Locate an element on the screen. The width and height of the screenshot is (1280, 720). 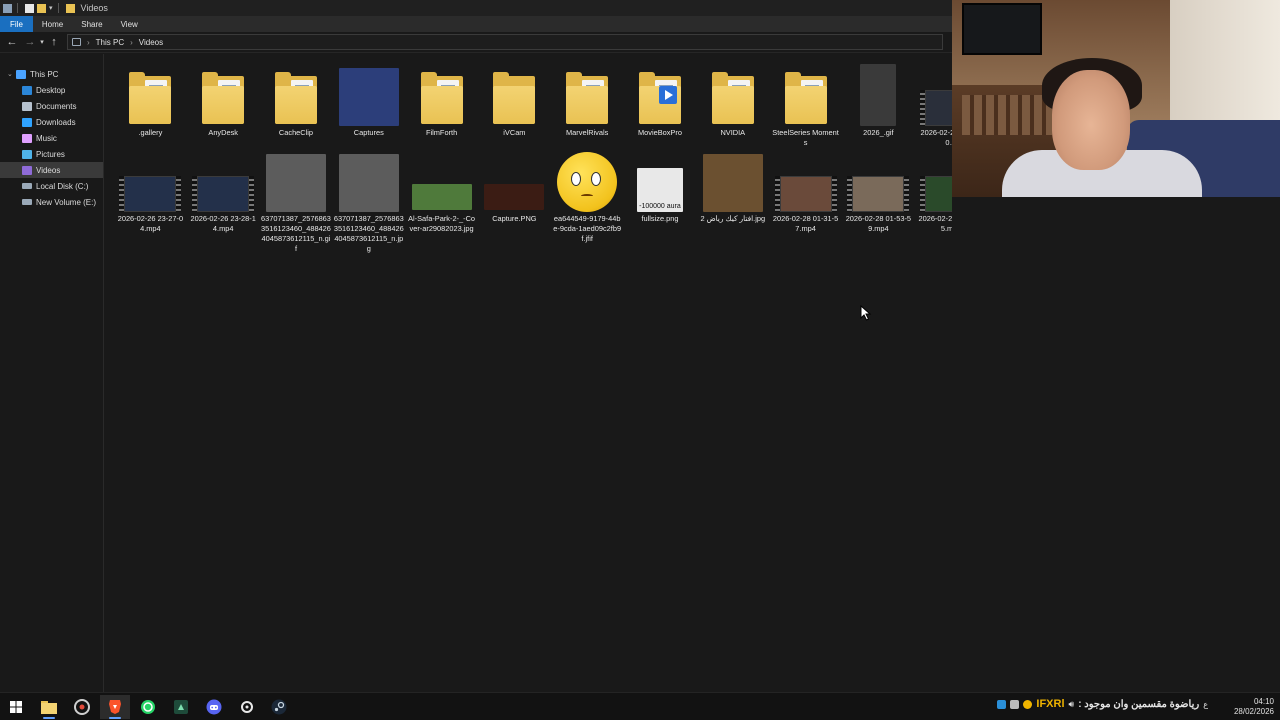
tab-home: Home is located at coordinates (52, 24).